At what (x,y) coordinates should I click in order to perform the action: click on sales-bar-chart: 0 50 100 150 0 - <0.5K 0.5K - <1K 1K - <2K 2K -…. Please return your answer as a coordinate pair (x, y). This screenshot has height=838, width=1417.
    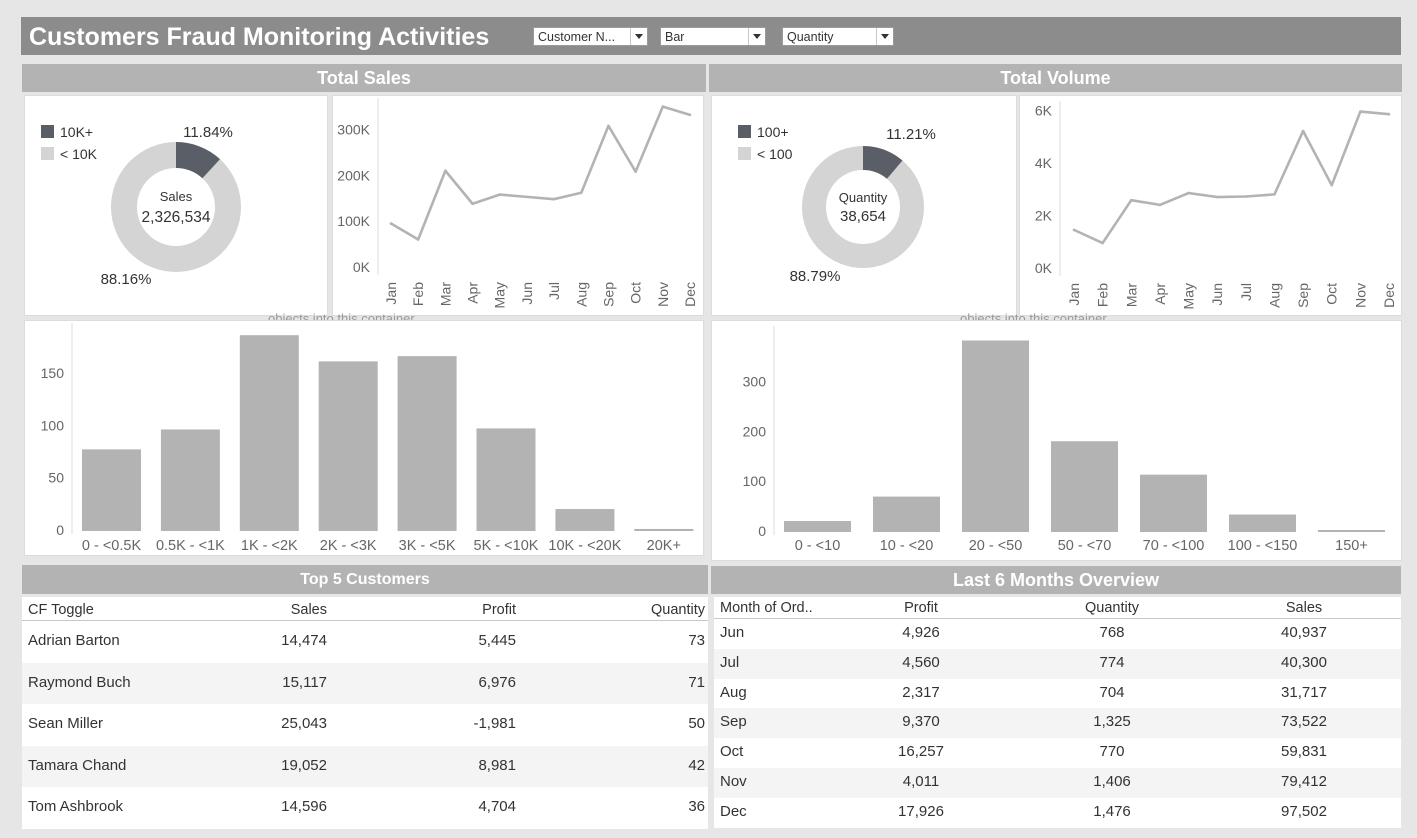
    Looking at the image, I should click on (365, 439).